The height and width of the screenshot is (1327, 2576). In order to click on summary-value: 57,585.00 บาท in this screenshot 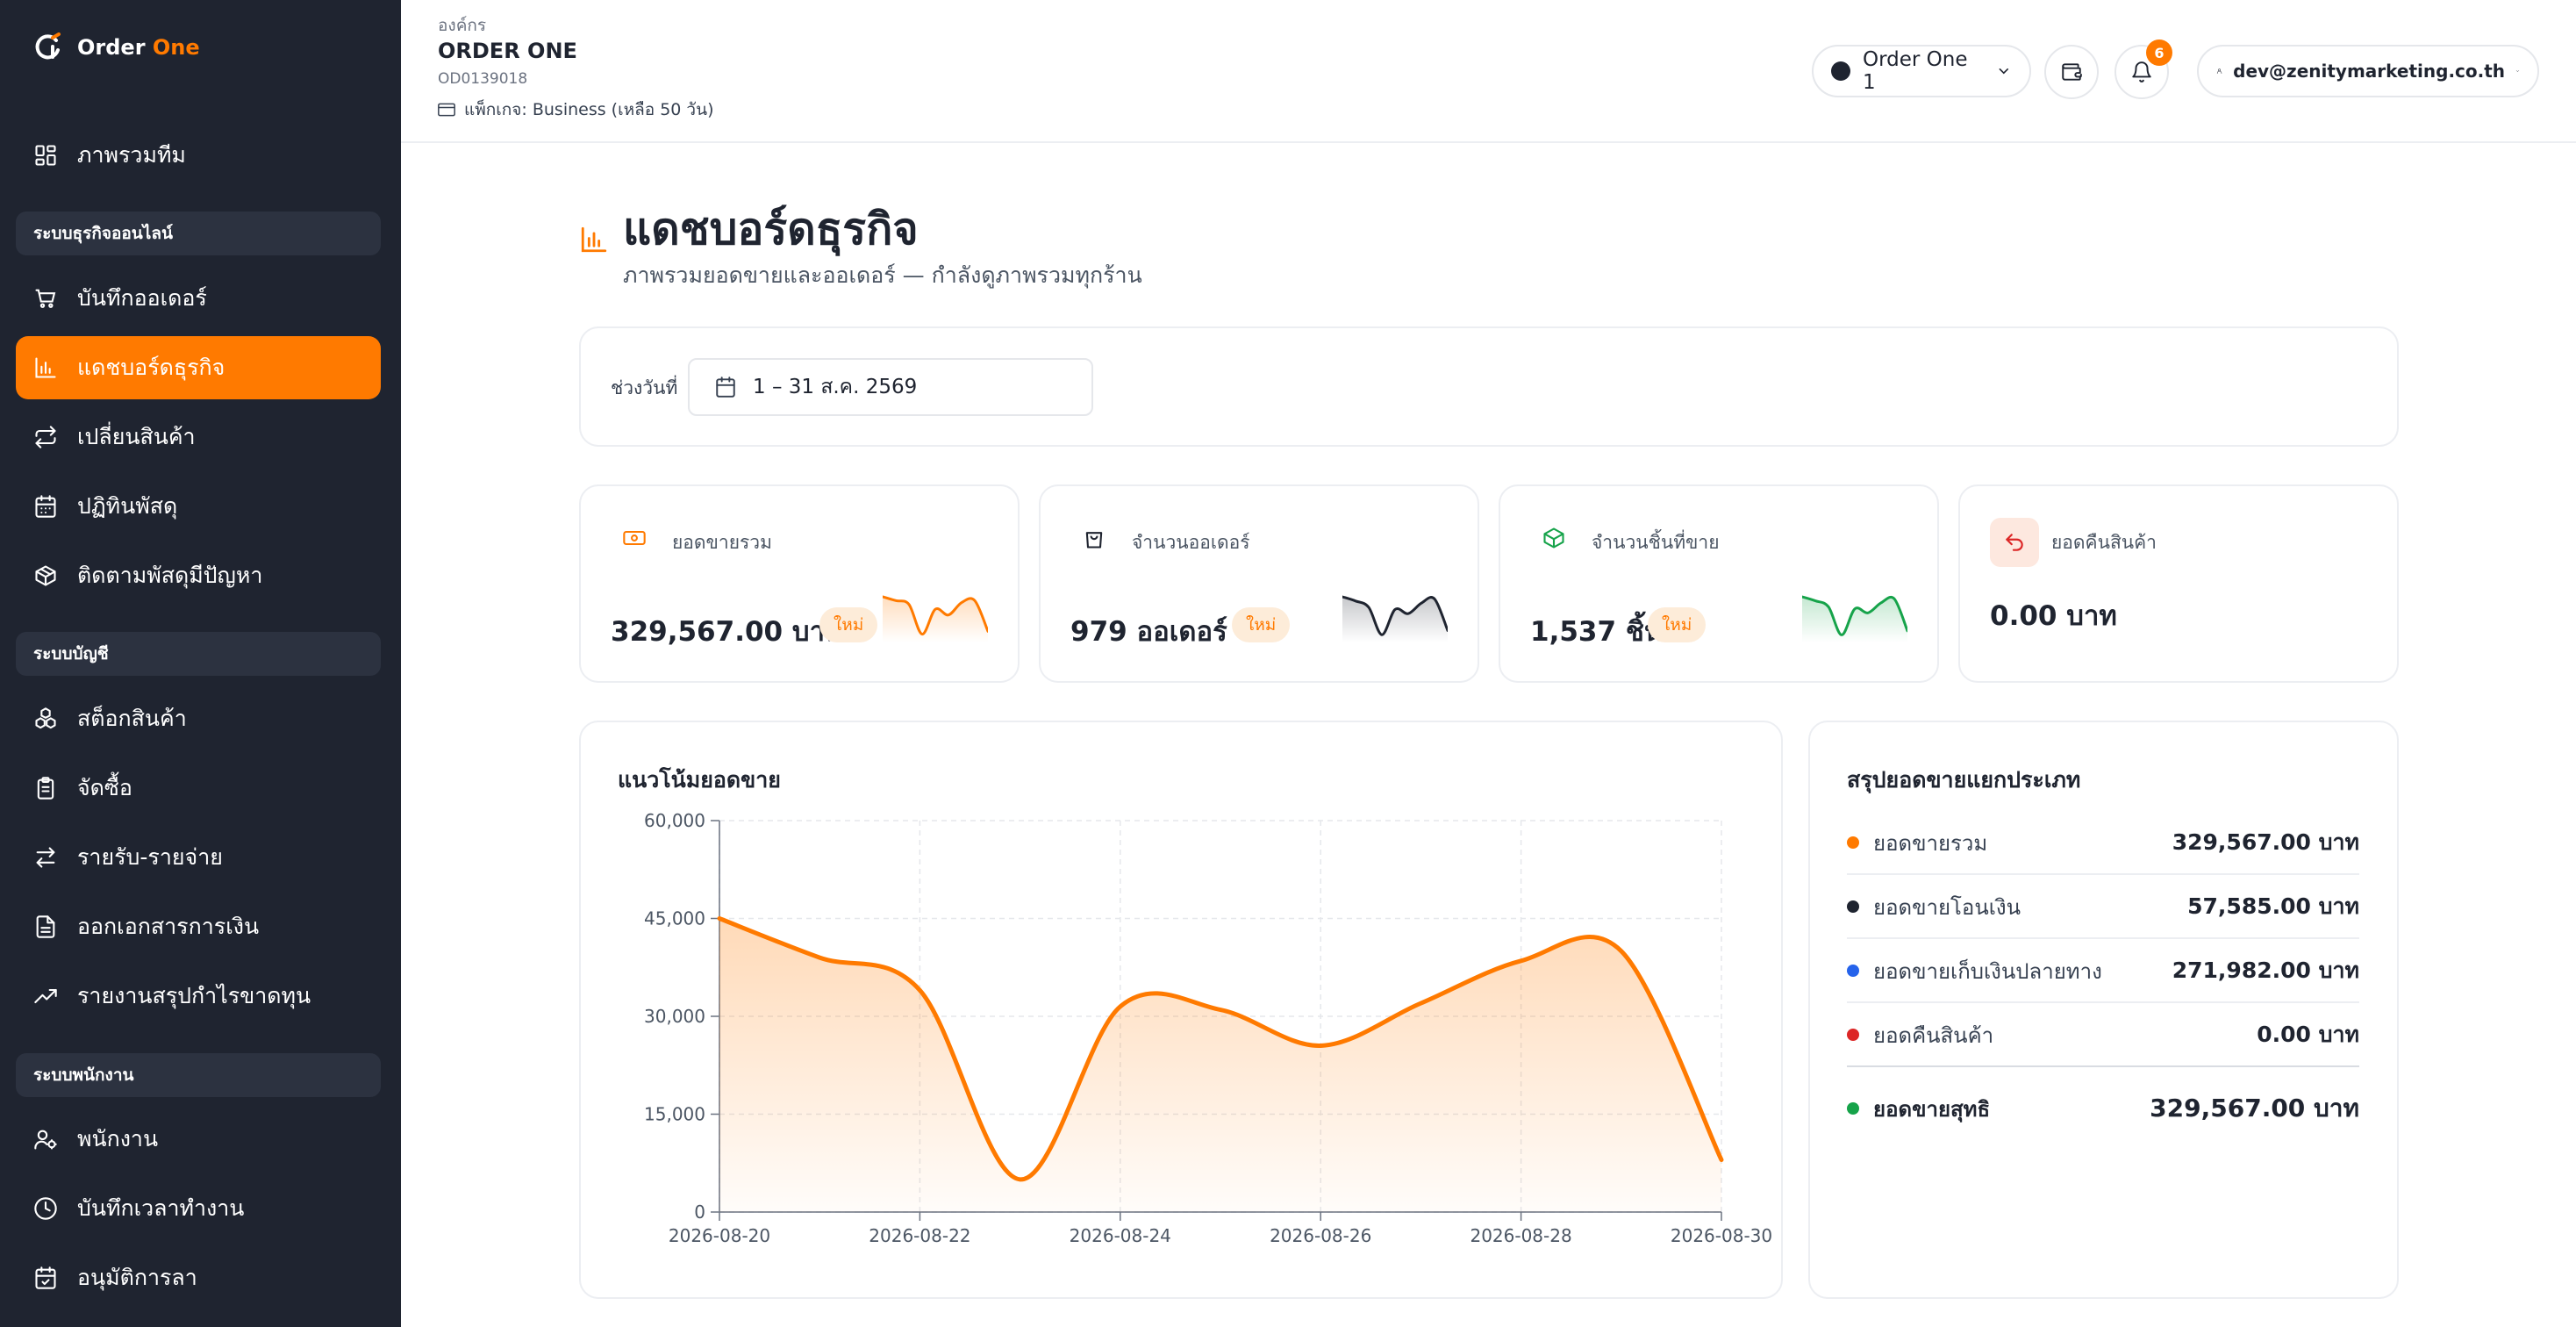, I will do `click(2273, 906)`.